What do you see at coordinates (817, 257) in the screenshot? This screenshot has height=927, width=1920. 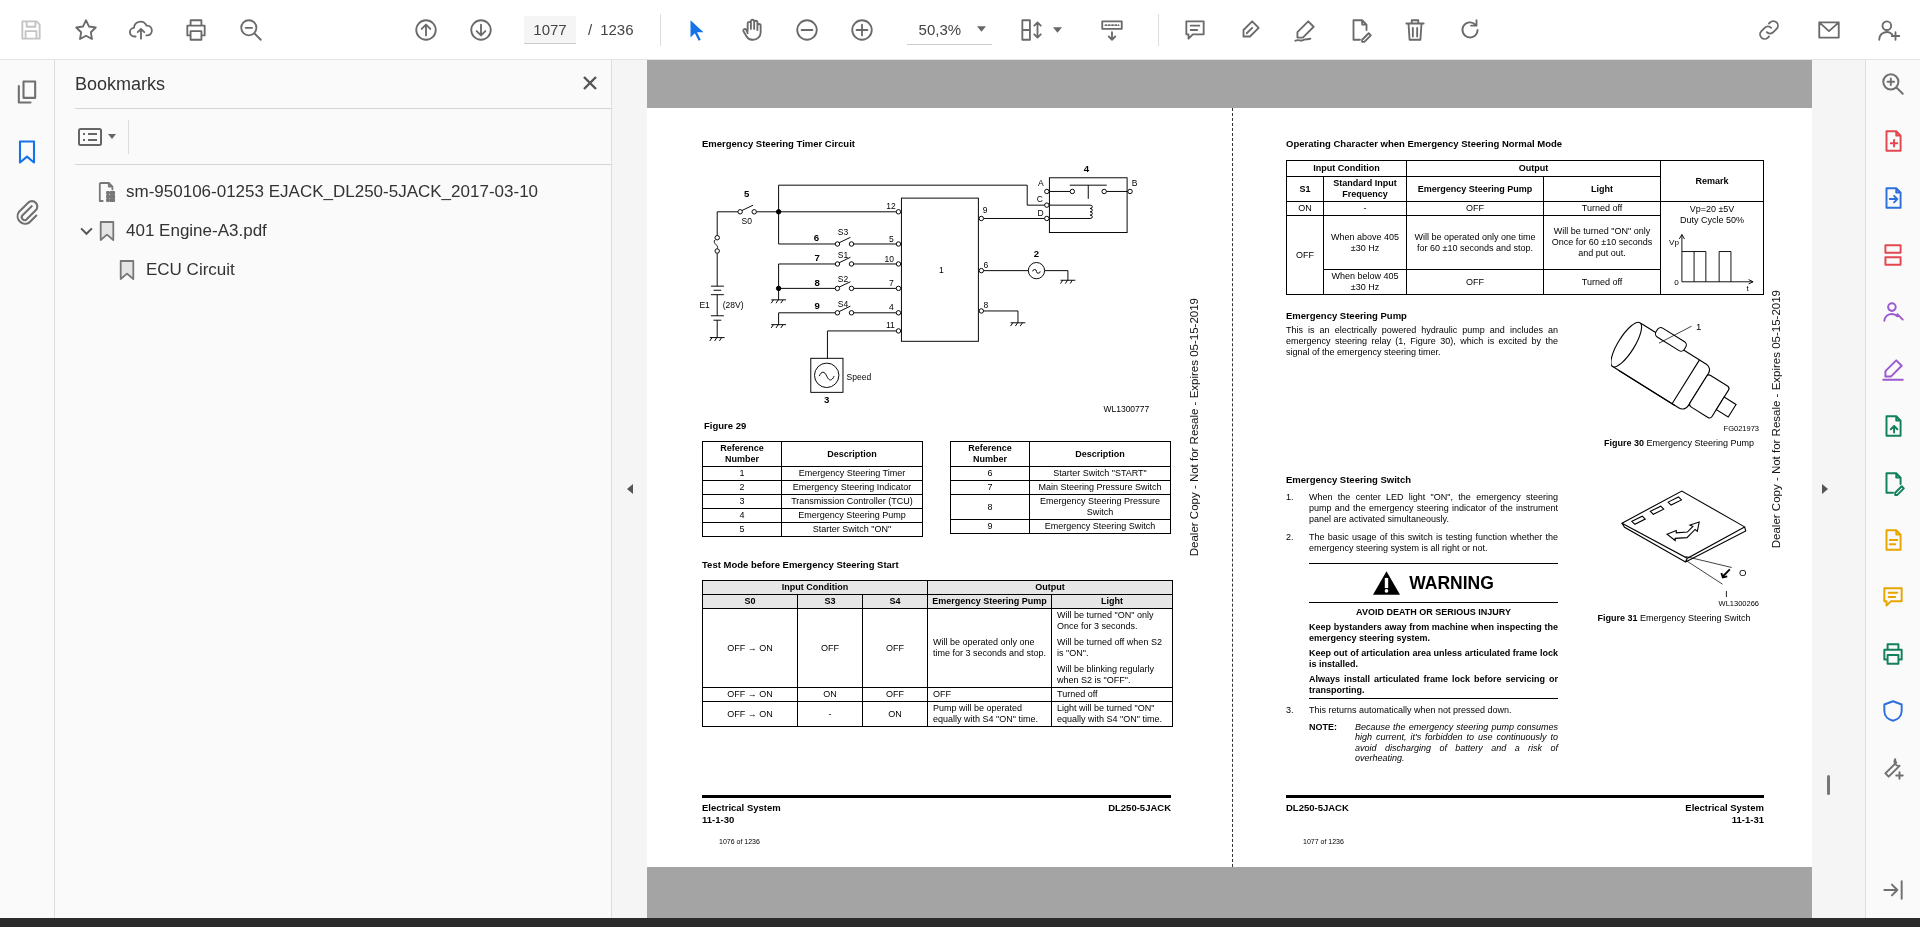 I see `component-number: 7` at bounding box center [817, 257].